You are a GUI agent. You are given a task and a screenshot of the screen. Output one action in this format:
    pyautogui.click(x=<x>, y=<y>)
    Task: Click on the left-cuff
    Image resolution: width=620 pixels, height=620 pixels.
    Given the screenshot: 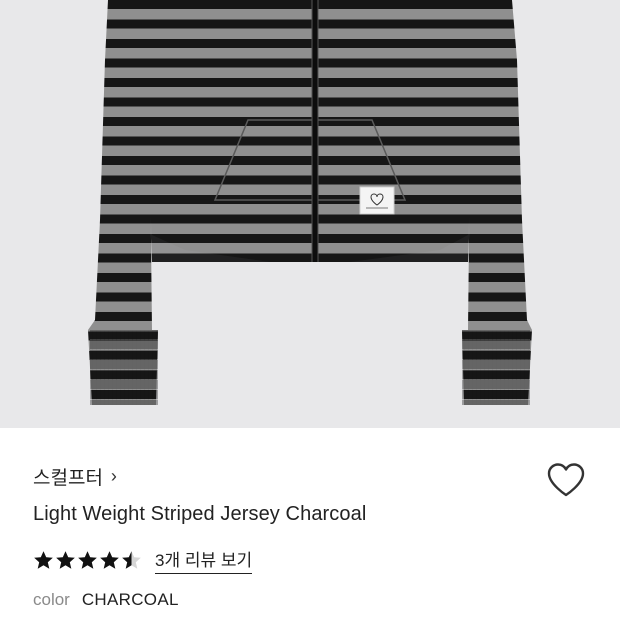 What is the action you would take?
    pyautogui.click(x=124, y=367)
    